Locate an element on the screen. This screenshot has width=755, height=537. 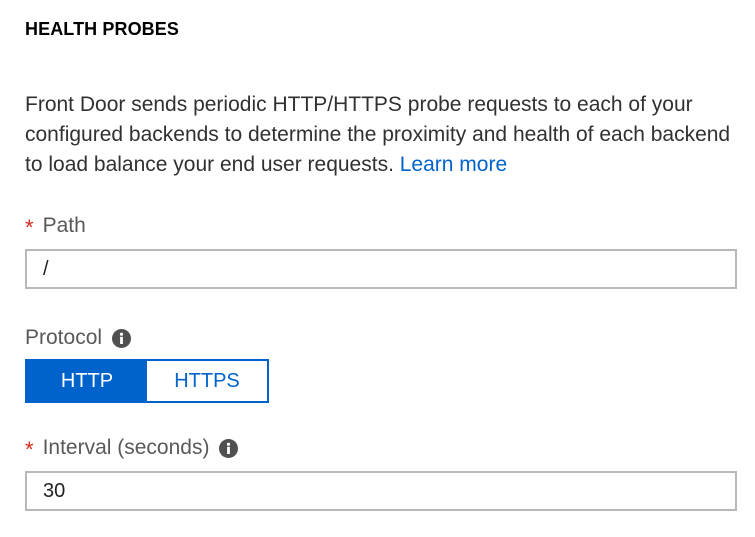
path-input is located at coordinates (381, 269).